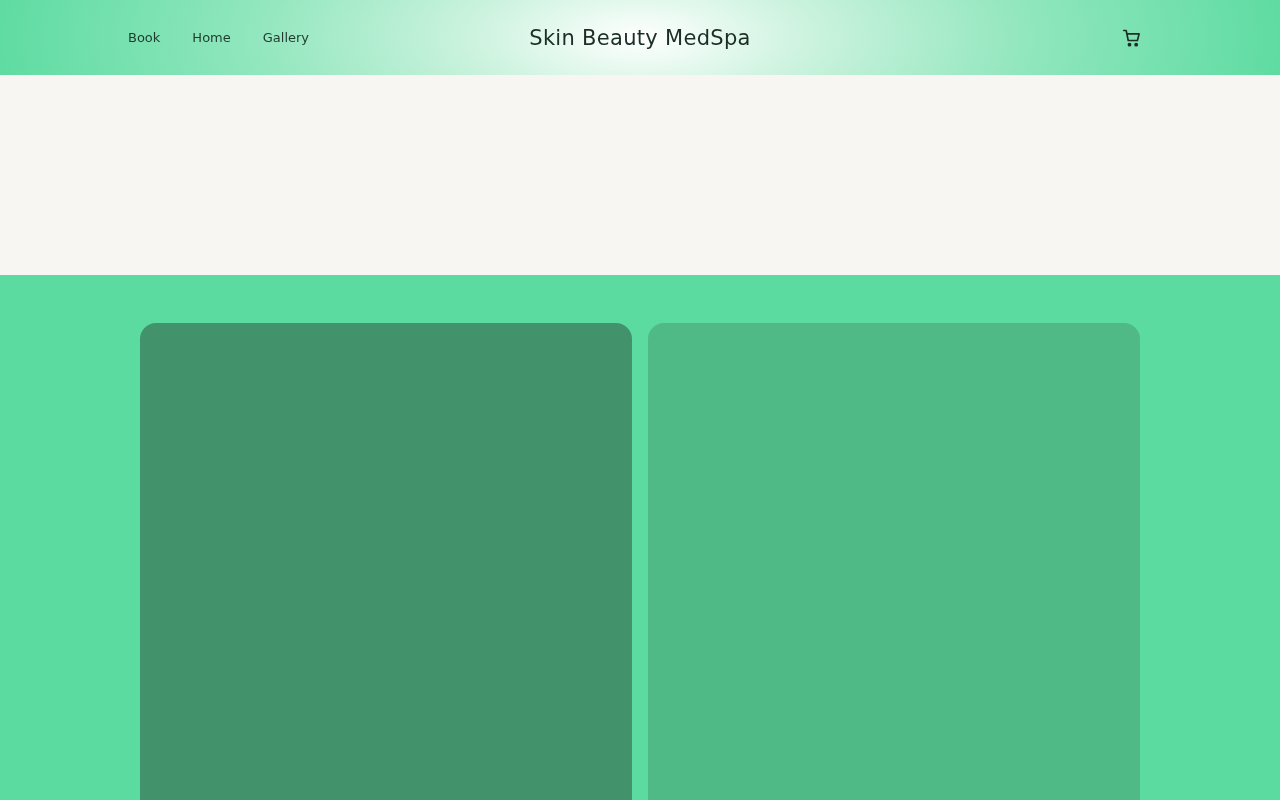 Image resolution: width=1280 pixels, height=800 pixels. I want to click on brand-title: Skin Beauty MedSpa, so click(640, 37).